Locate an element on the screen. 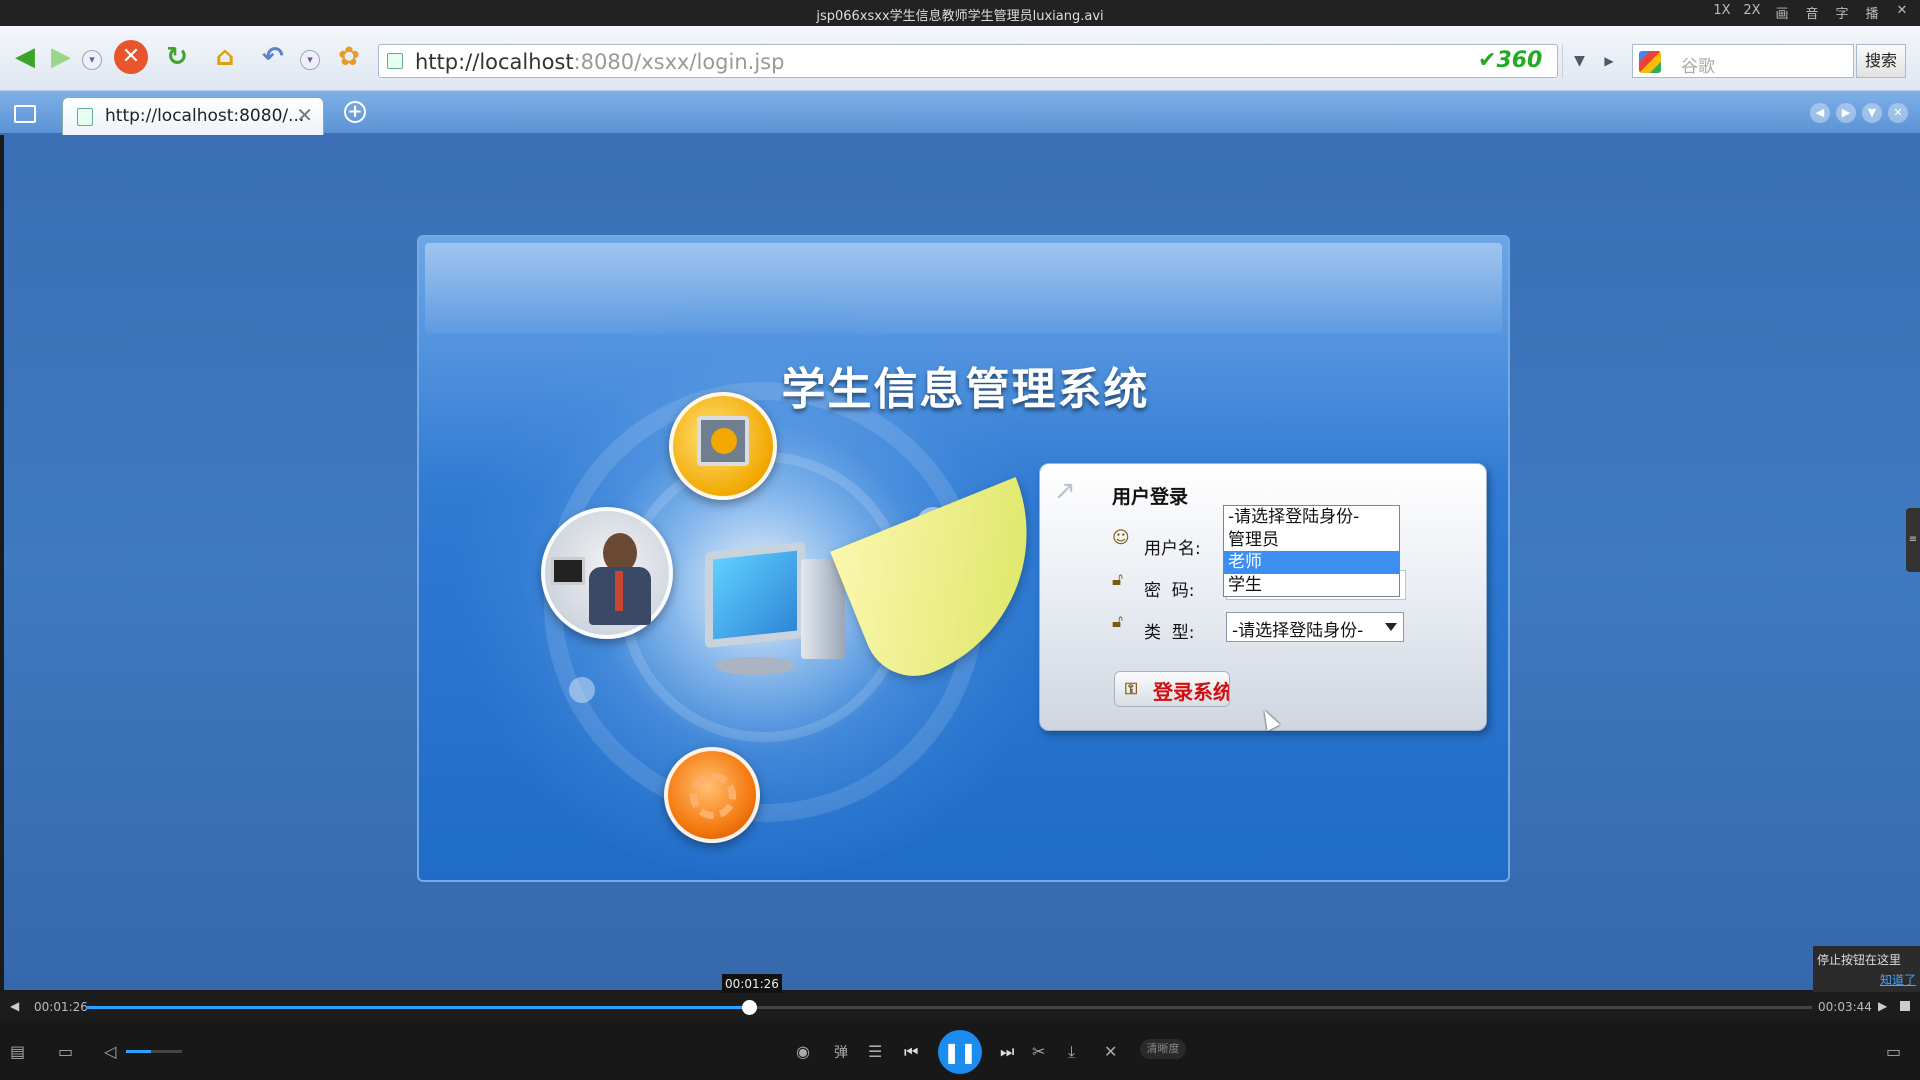 This screenshot has height=1080, width=1920. scroll-left-icon: ◀ is located at coordinates (1820, 113).